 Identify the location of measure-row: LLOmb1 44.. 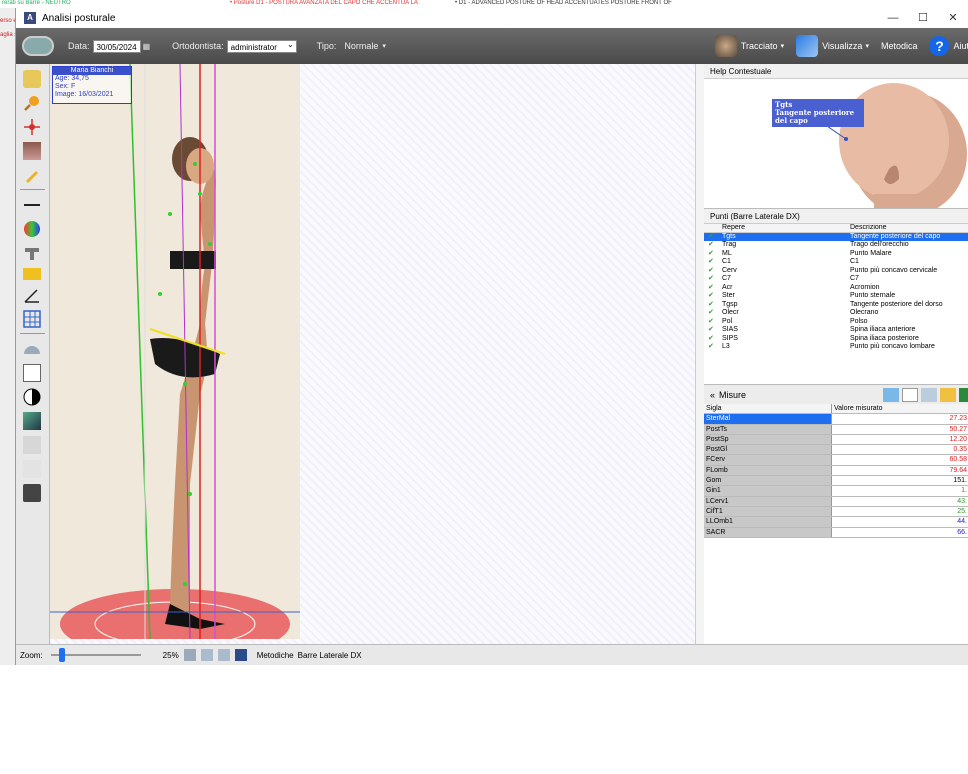
(836, 522).